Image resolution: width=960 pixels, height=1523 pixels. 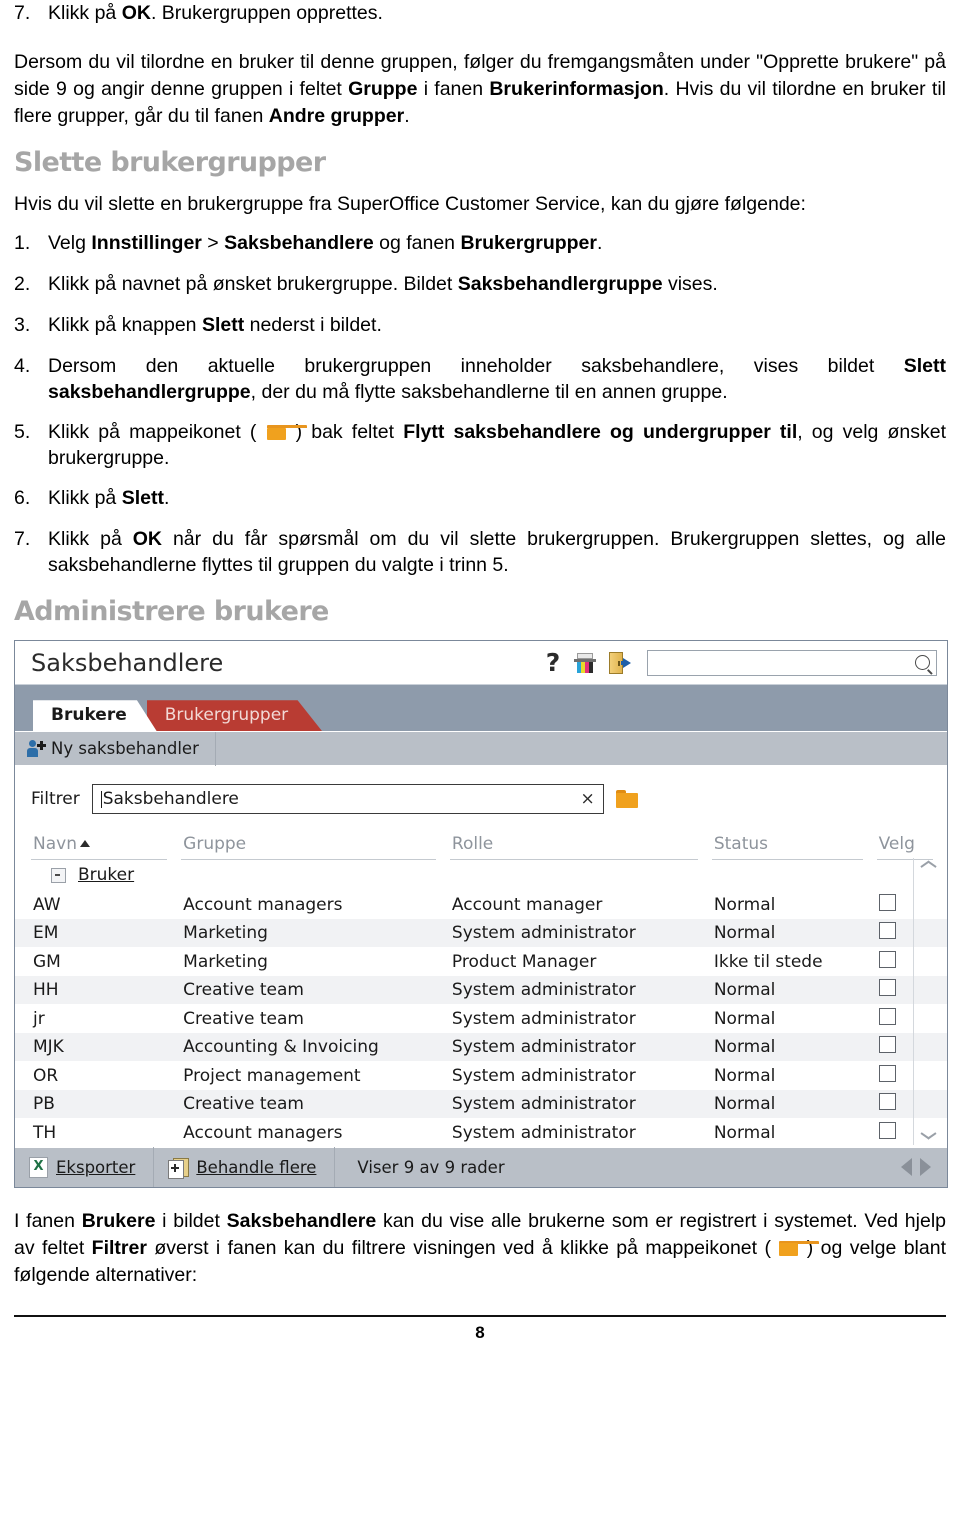 I want to click on help-icon: ?, so click(x=553, y=662).